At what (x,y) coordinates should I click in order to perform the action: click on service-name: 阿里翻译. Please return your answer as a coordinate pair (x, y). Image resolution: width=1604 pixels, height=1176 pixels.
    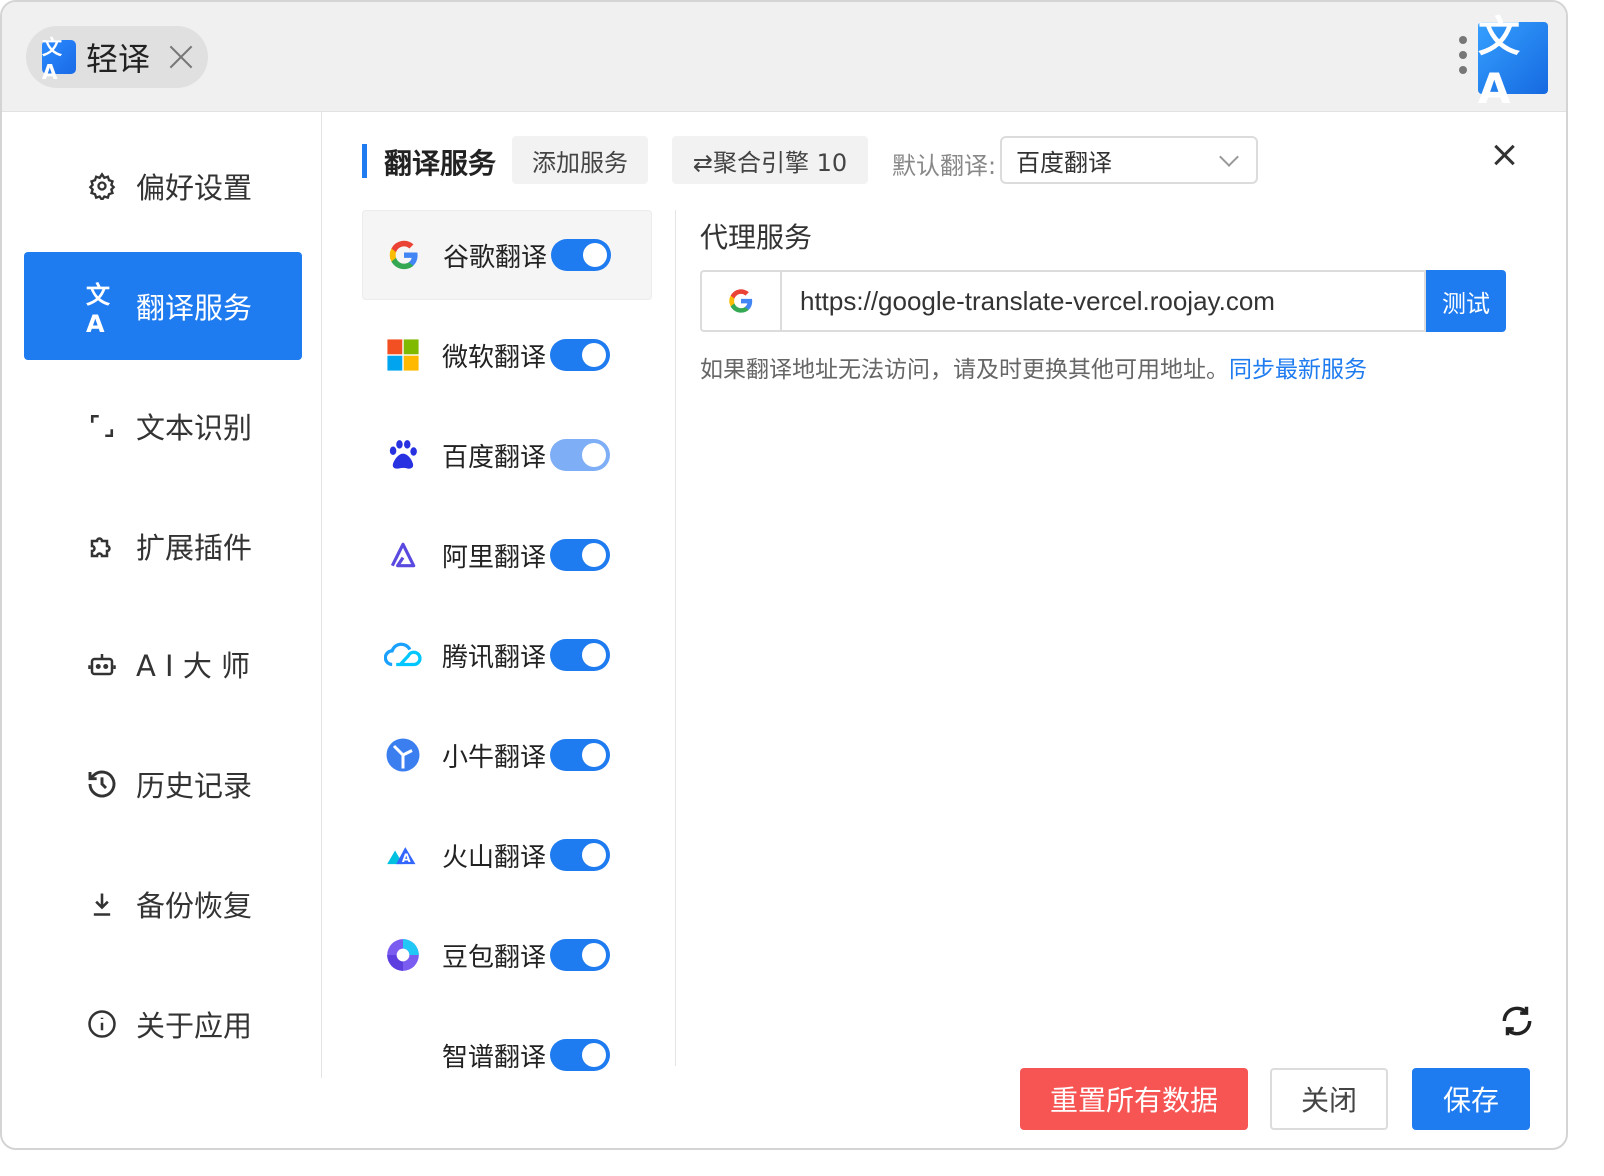
    Looking at the image, I should click on (494, 557).